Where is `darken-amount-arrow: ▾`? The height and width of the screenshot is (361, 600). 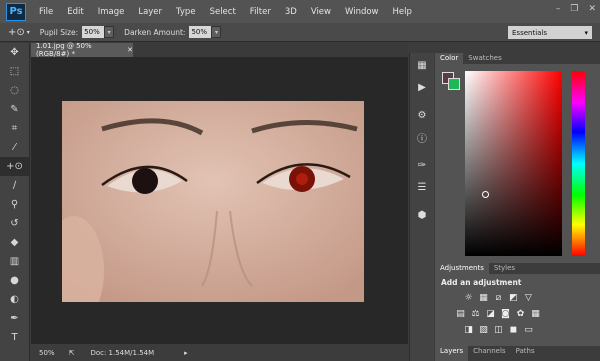 darken-amount-arrow: ▾ is located at coordinates (216, 32).